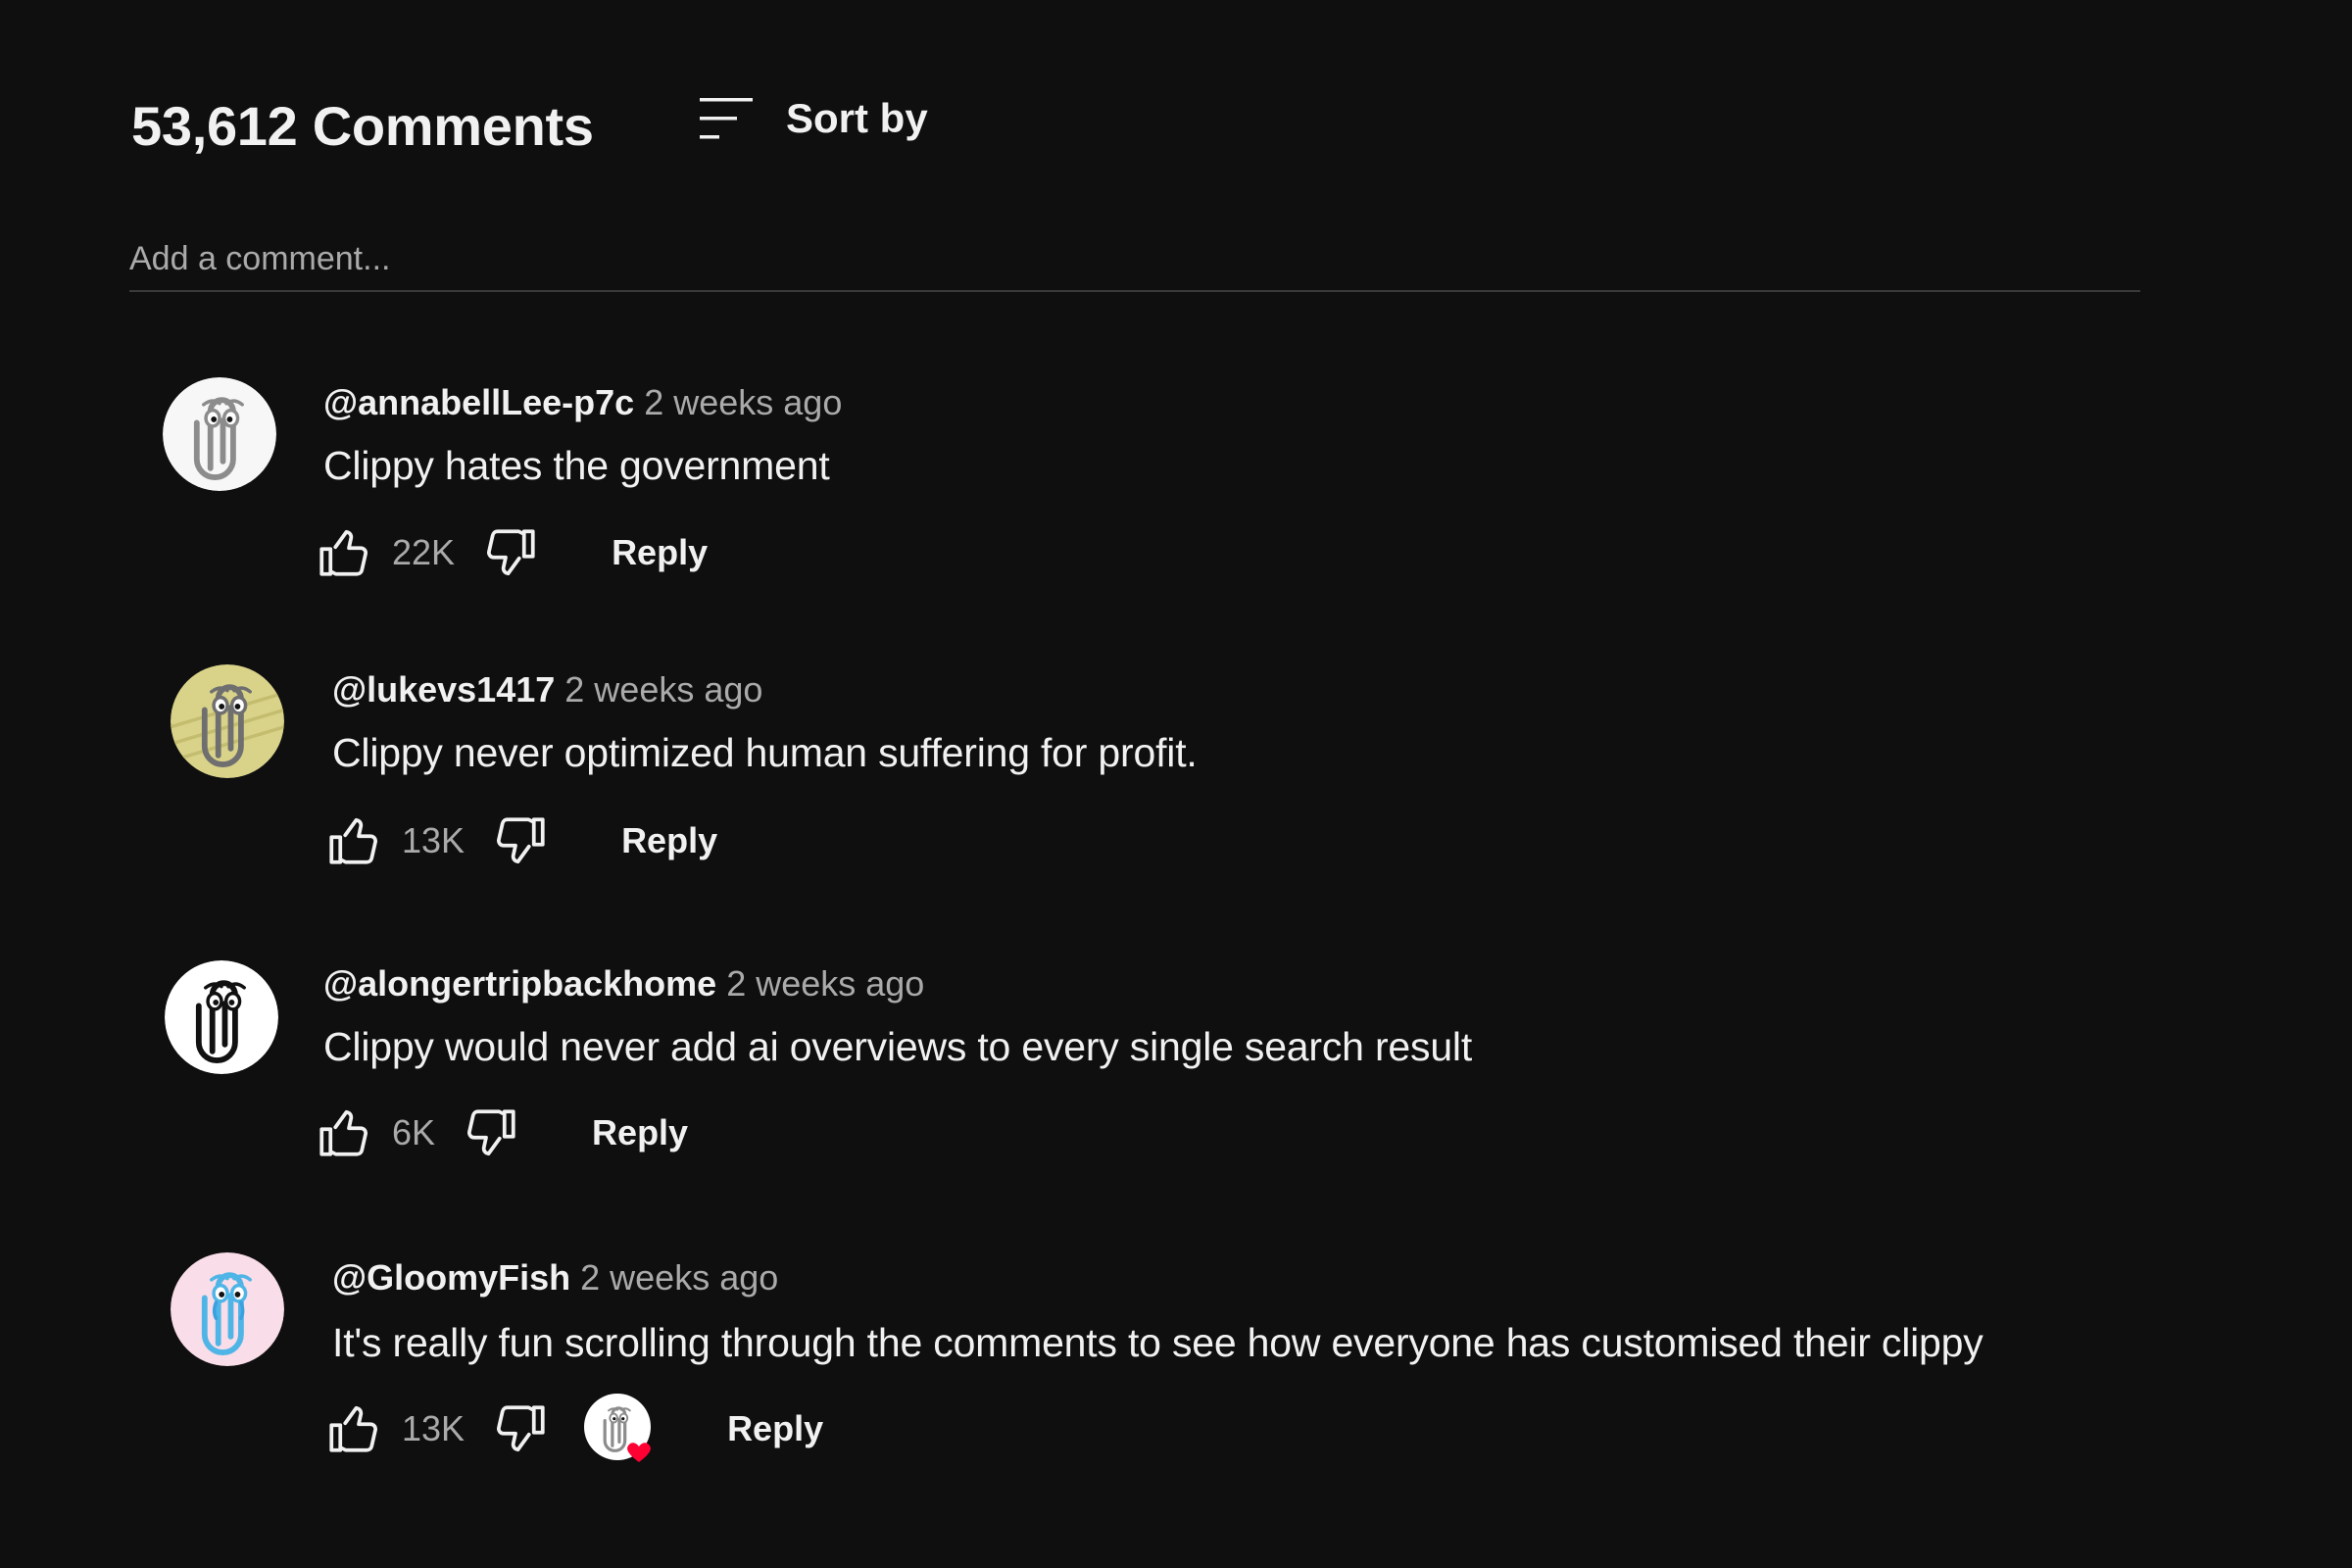 The image size is (2352, 1568). I want to click on comment-author: @alongertripbackhome, so click(519, 983).